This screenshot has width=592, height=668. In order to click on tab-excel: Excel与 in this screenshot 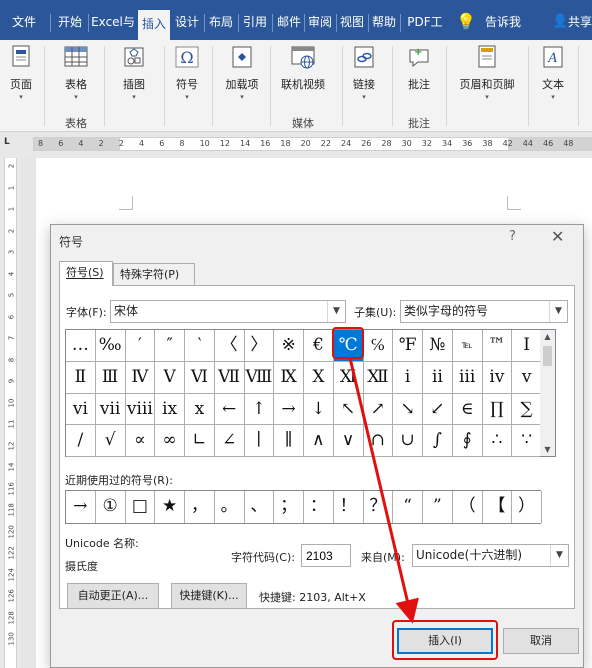, I will do `click(113, 22)`.